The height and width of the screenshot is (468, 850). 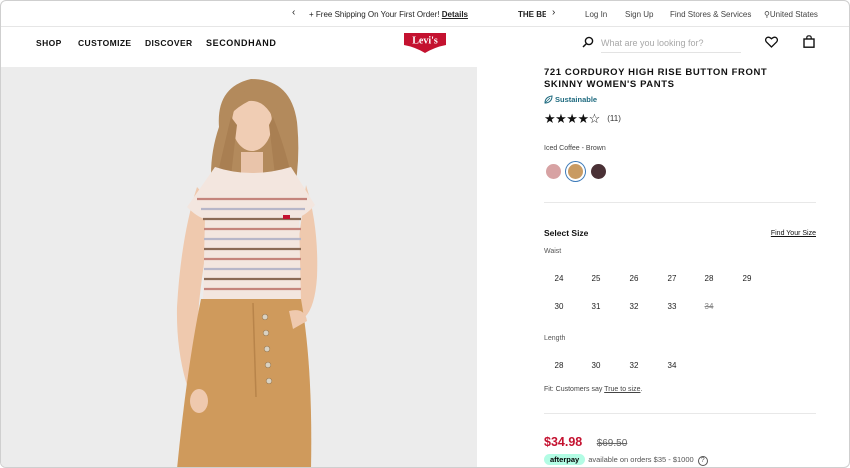 I want to click on promo-next-message: THE BE, so click(x=532, y=14).